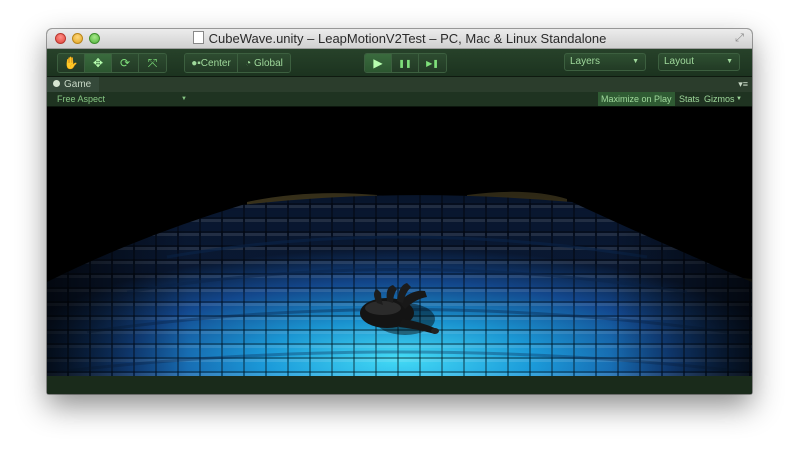 The image size is (800, 462). I want to click on pivot-label-text: Center, so click(215, 63).